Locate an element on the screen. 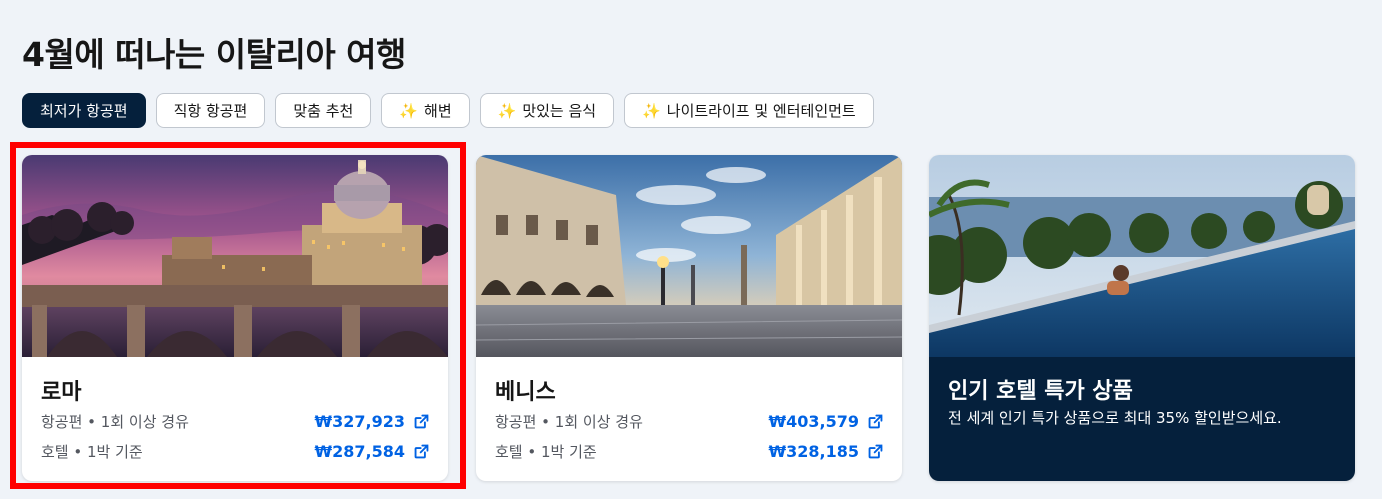  promo-subtitle: 전 세계 인기 특가 상품으로 최대 35% 할인받으세요. is located at coordinates (1115, 418).